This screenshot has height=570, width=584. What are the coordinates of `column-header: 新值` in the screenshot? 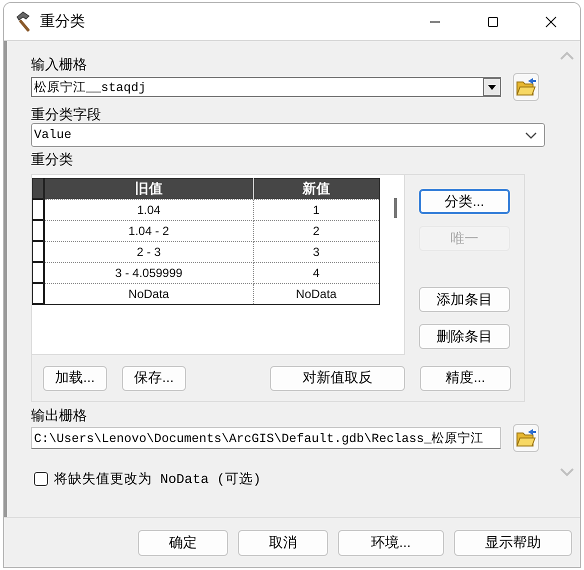 It's located at (316, 188).